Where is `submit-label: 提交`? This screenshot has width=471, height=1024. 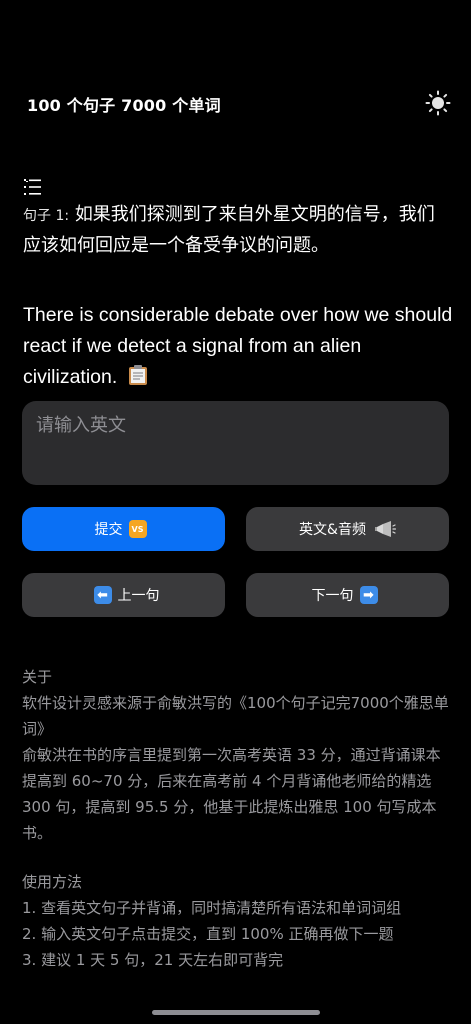
submit-label: 提交 is located at coordinates (108, 530).